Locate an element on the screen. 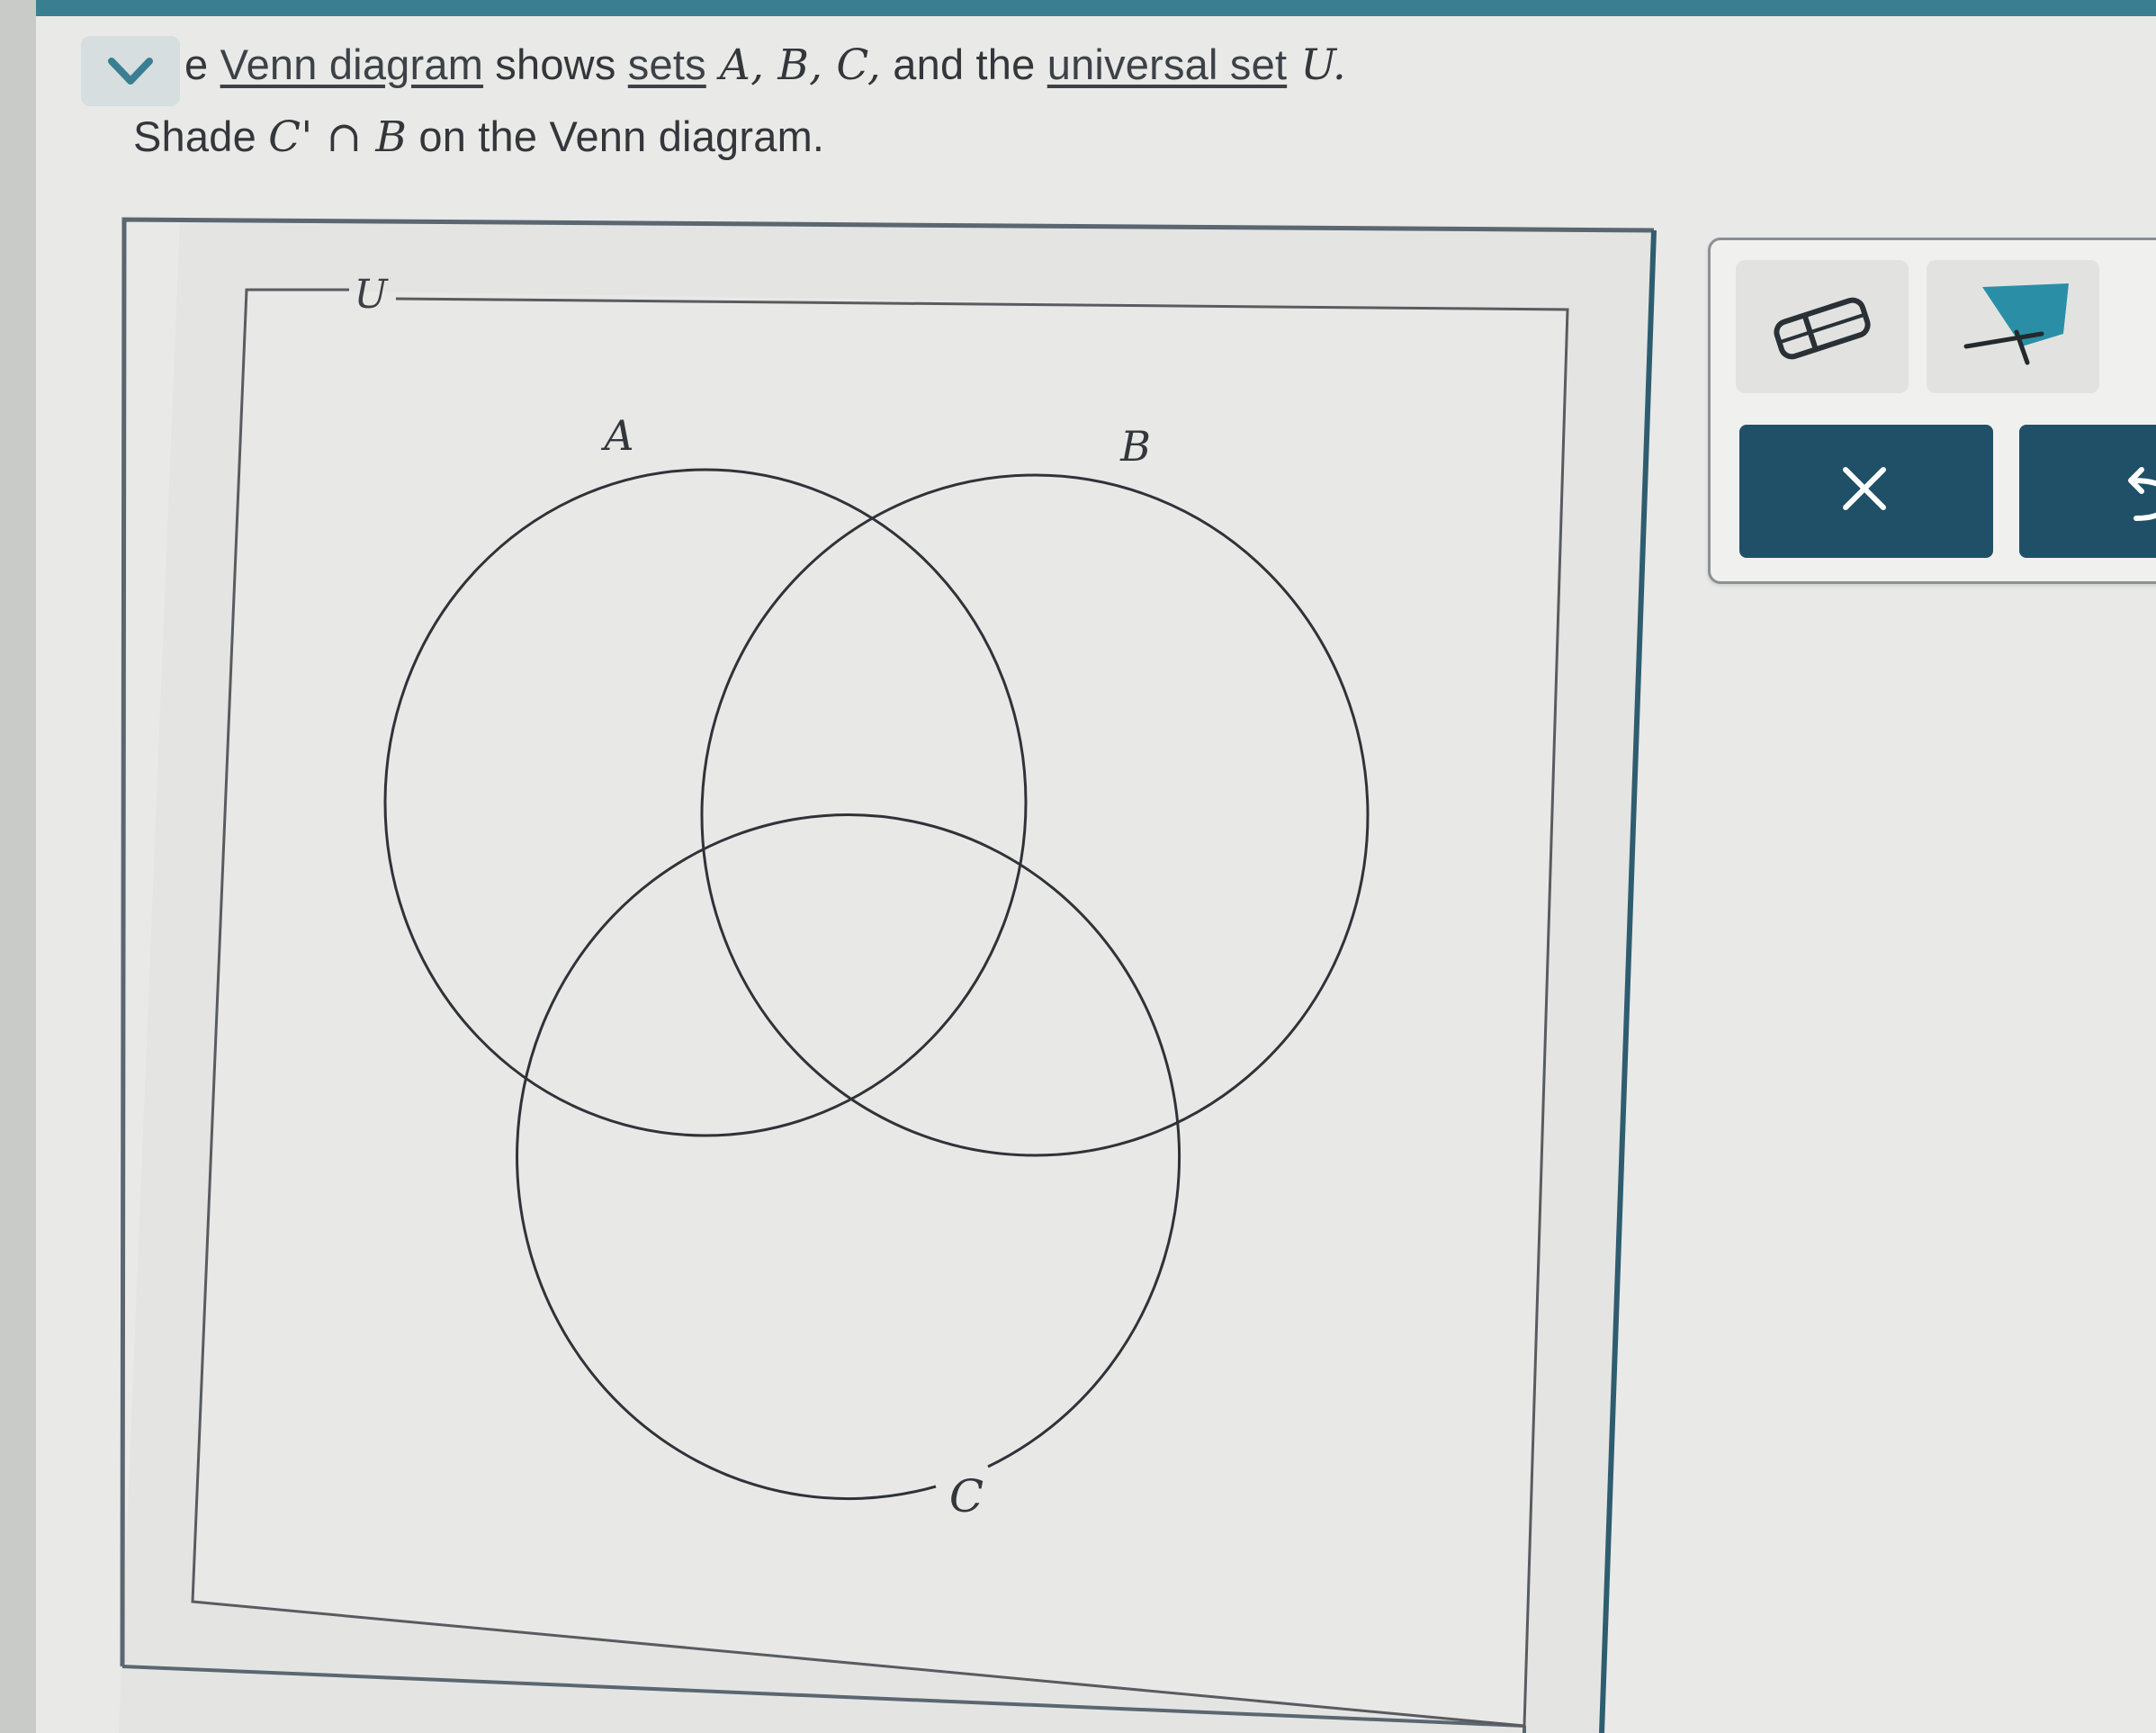  expression-prime: ' is located at coordinates (307, 137).